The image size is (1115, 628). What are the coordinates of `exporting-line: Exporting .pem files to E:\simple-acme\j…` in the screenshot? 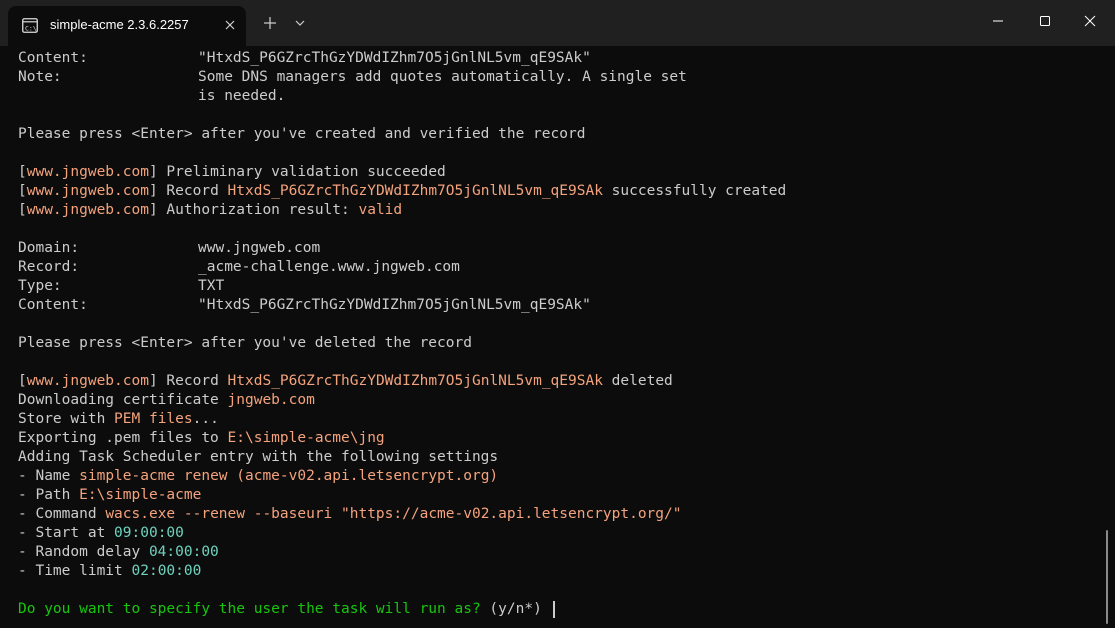 It's located at (201, 438).